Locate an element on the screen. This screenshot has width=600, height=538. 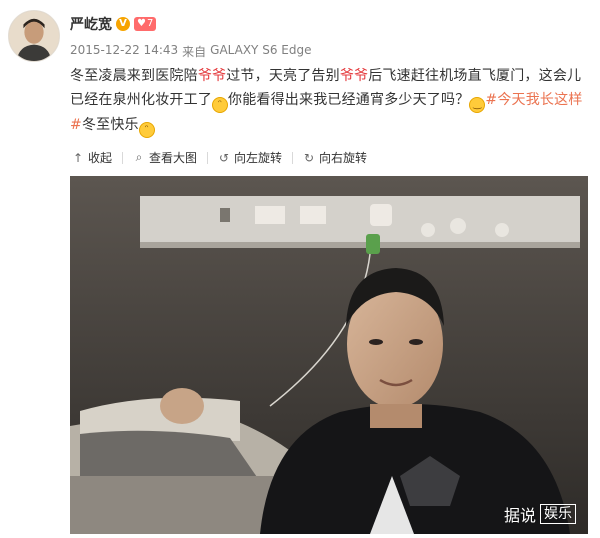
level-badge-value: 7 is located at coordinates (150, 23).